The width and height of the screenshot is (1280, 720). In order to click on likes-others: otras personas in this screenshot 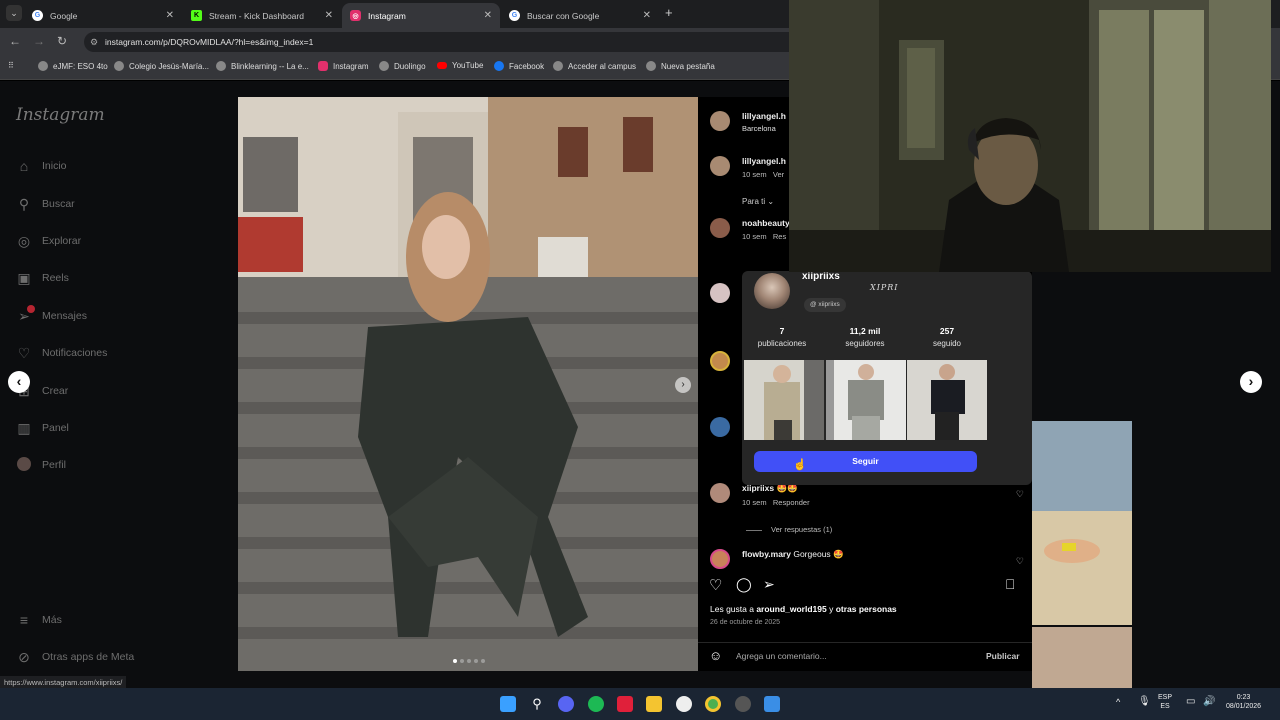, I will do `click(866, 609)`.